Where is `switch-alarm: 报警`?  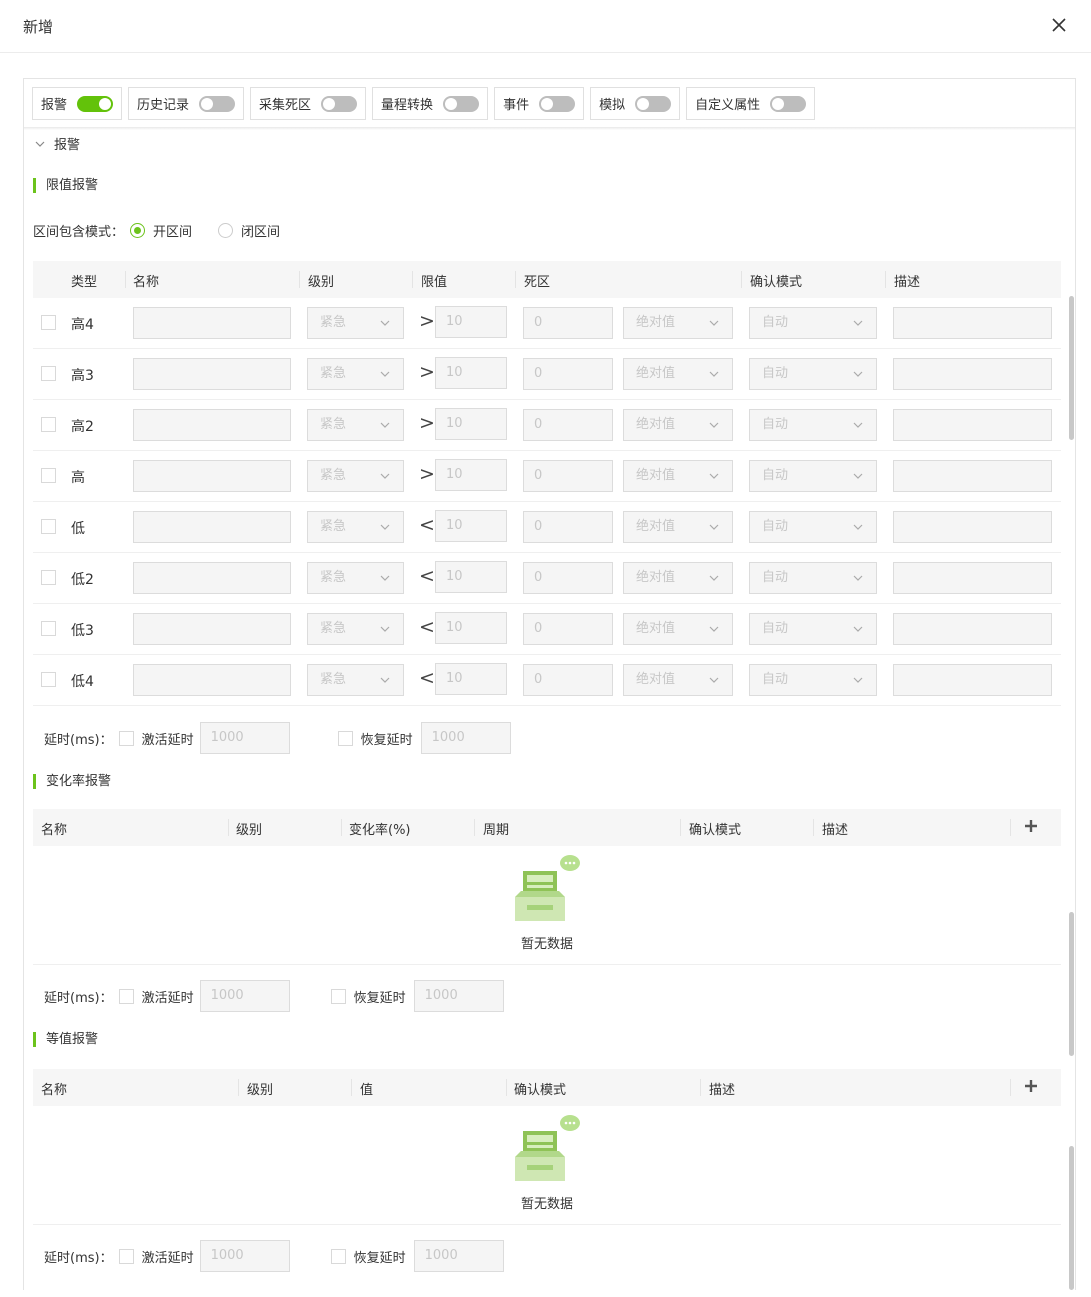 switch-alarm: 报警 is located at coordinates (77, 103).